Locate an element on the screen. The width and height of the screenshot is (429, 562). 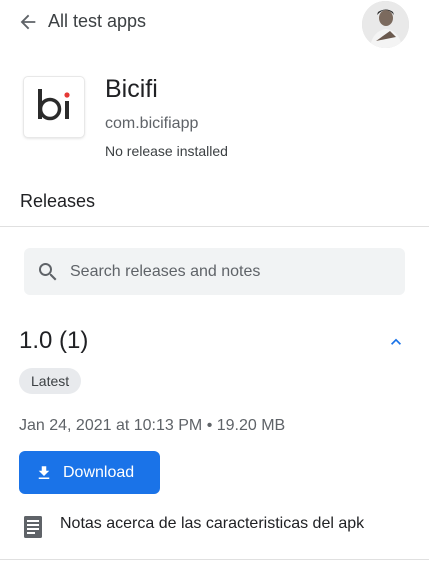
app-icon is located at coordinates (54, 107).